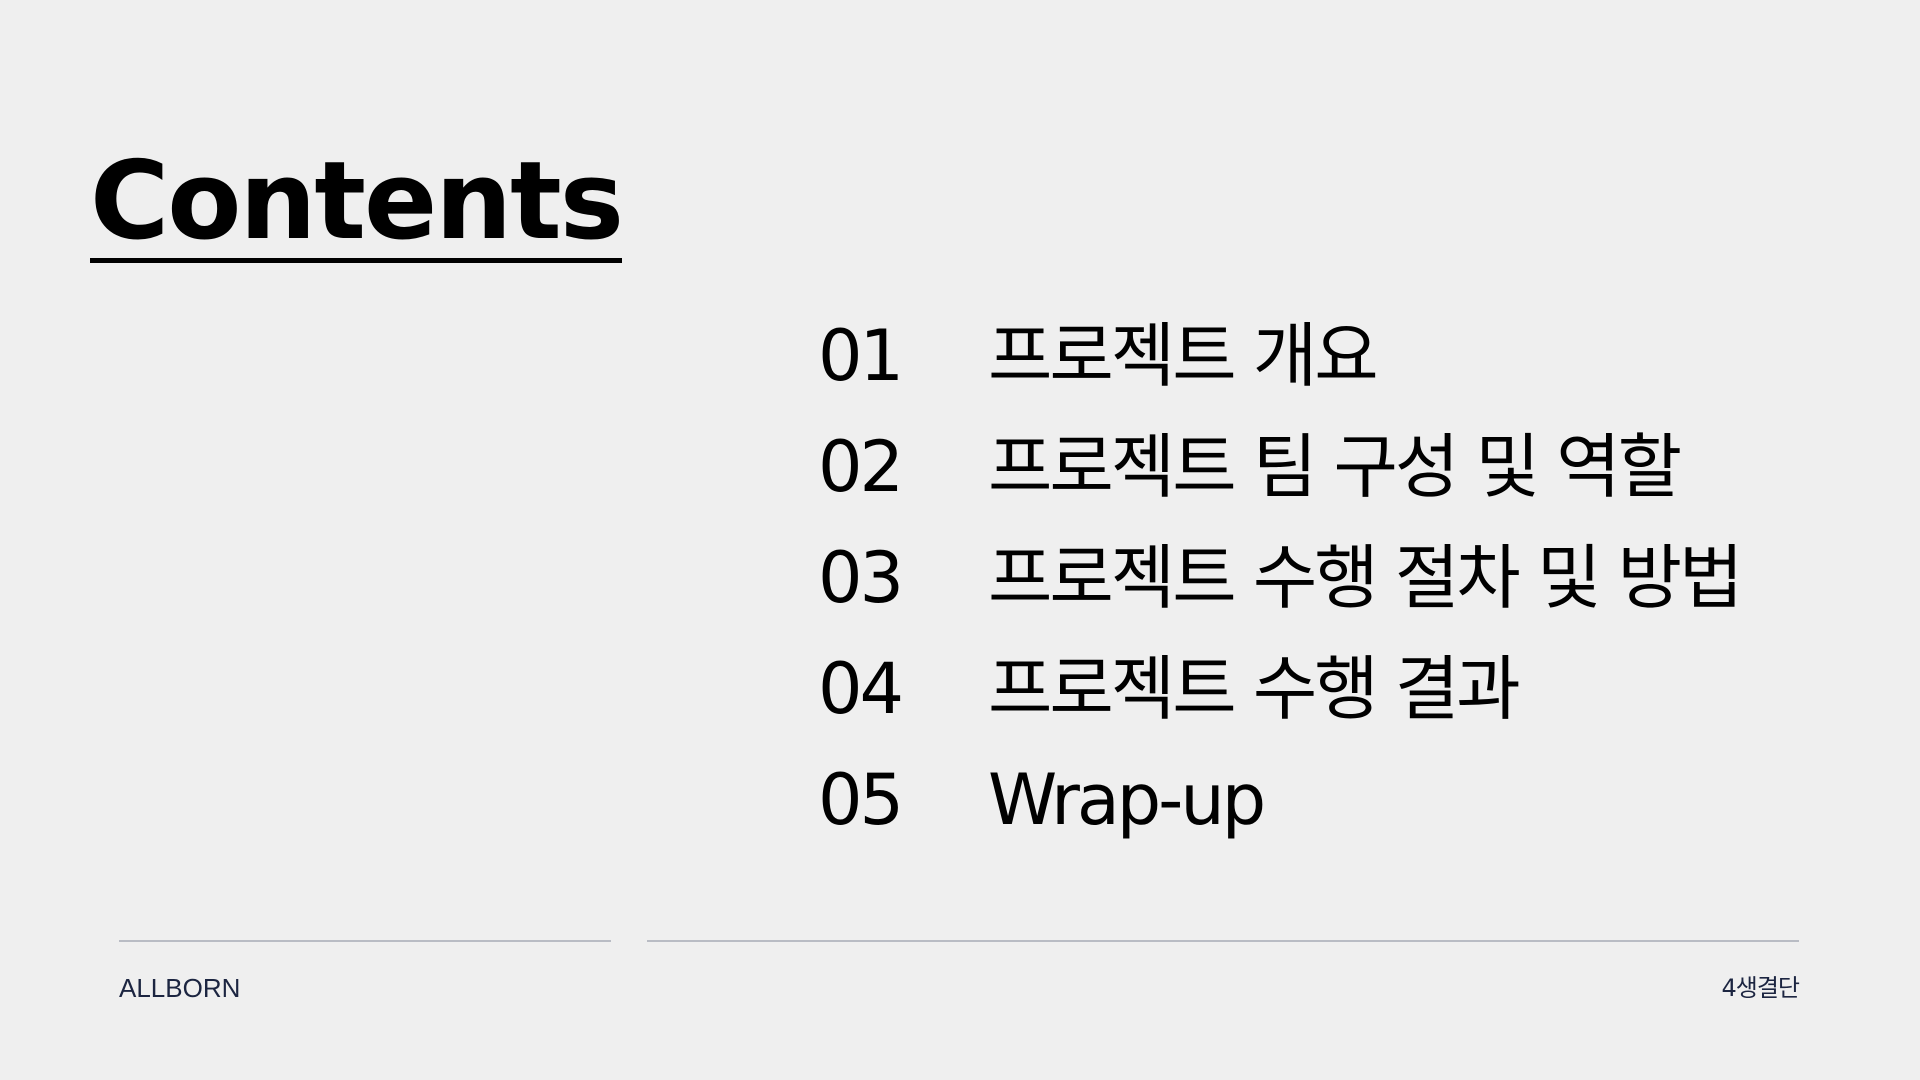 The image size is (1920, 1080). I want to click on toc-label: 프로젝트 수행 결과, so click(1254, 689).